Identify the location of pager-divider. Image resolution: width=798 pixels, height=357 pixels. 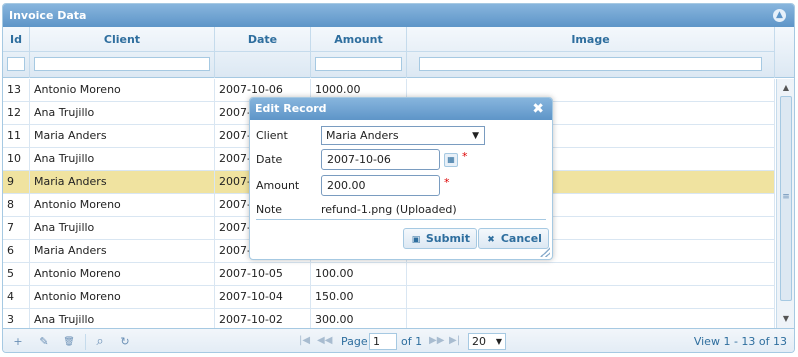
(85, 342).